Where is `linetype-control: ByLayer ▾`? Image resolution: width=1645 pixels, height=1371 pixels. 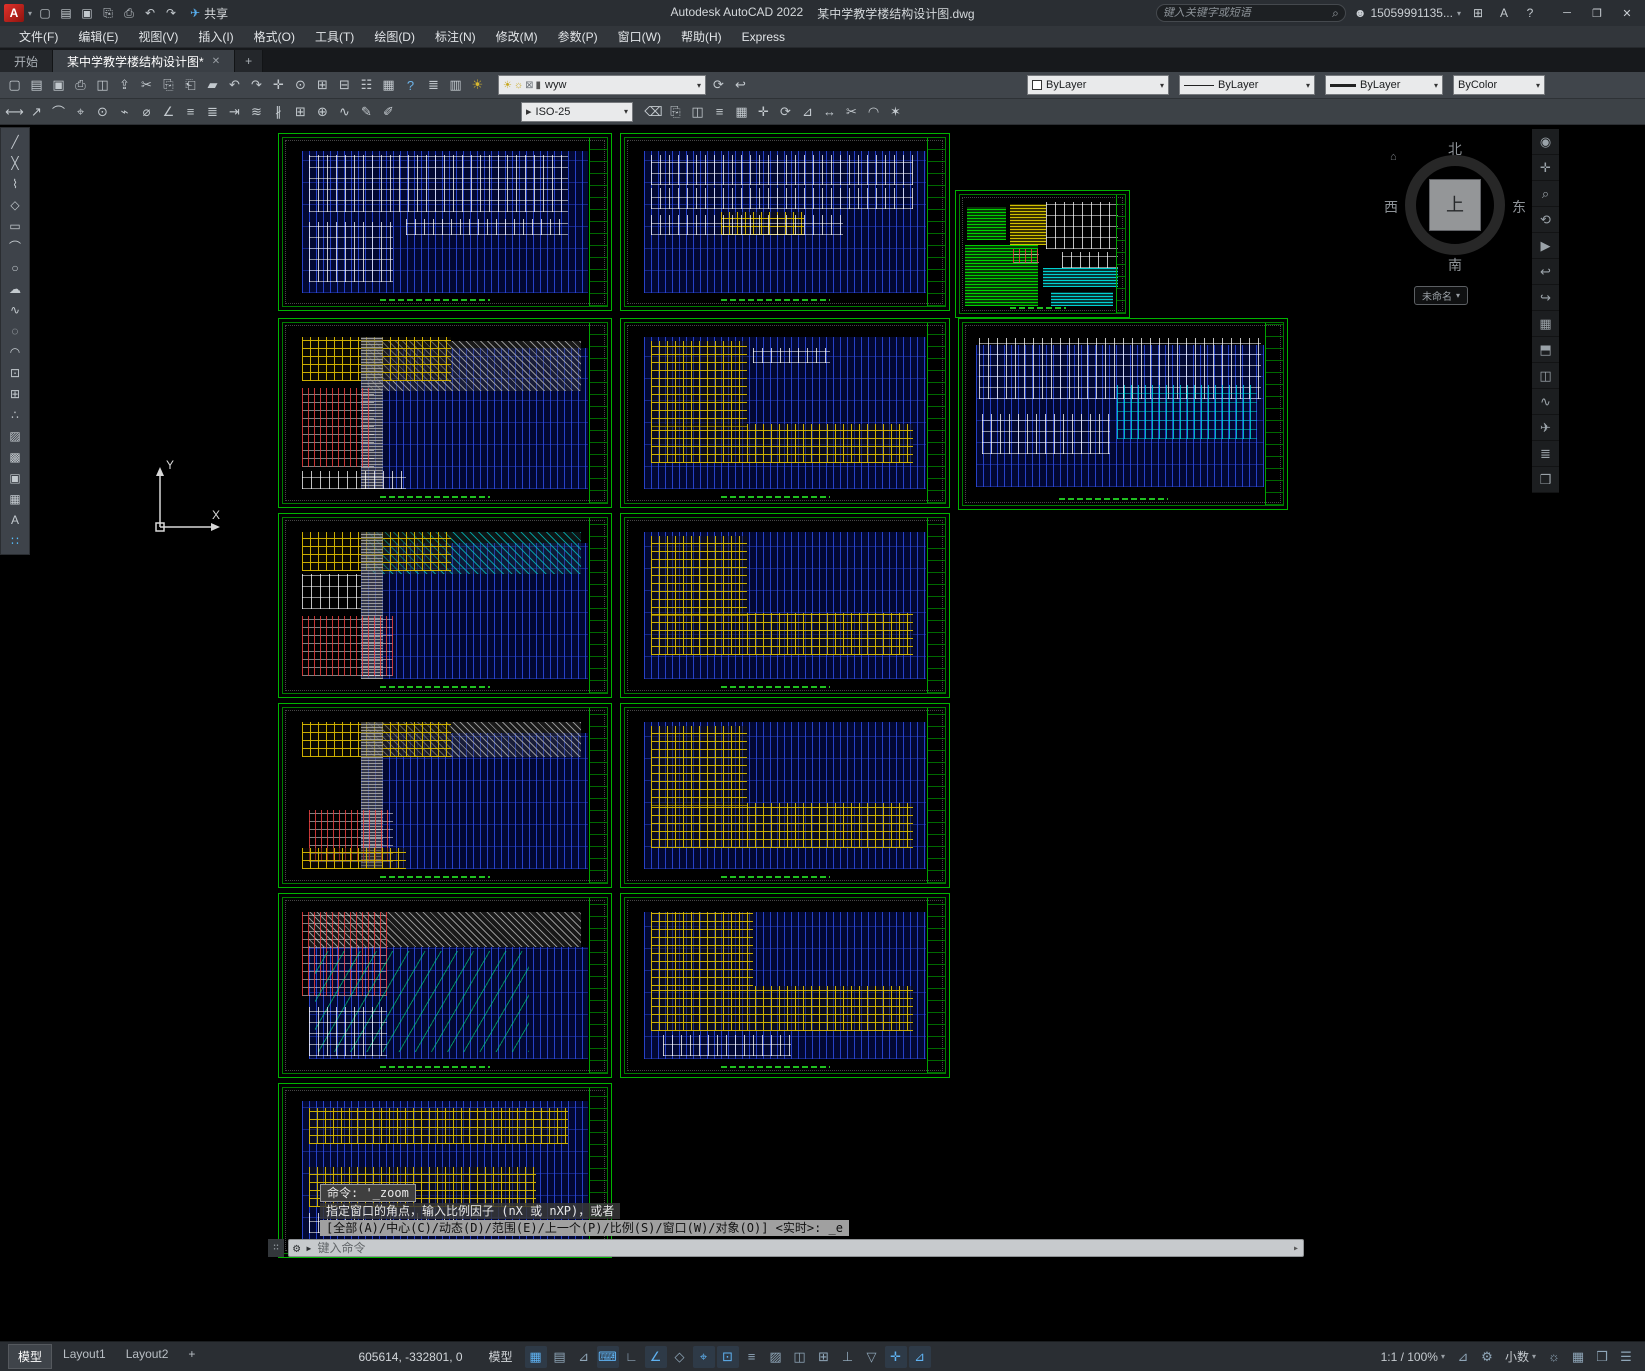 linetype-control: ByLayer ▾ is located at coordinates (1247, 85).